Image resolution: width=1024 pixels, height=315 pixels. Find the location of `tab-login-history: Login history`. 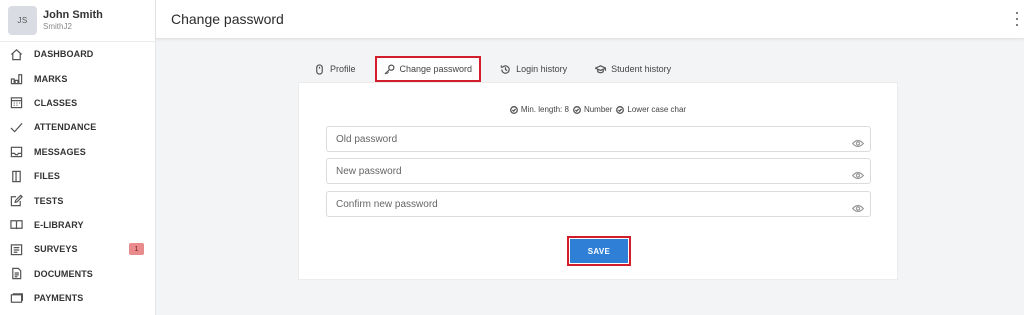

tab-login-history: Login history is located at coordinates (533, 69).